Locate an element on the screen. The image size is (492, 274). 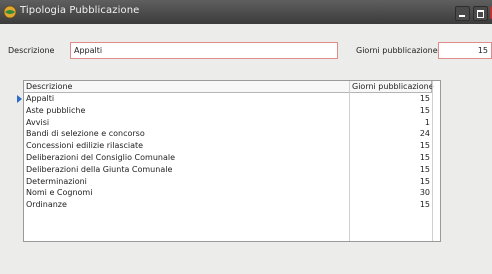
table-row: Ordinanze 15 is located at coordinates (228, 205).